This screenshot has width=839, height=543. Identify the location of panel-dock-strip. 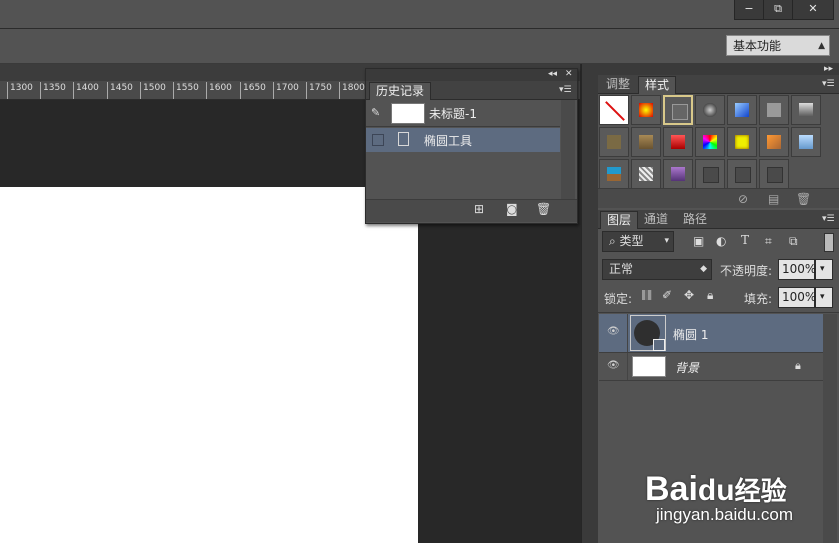
(590, 303).